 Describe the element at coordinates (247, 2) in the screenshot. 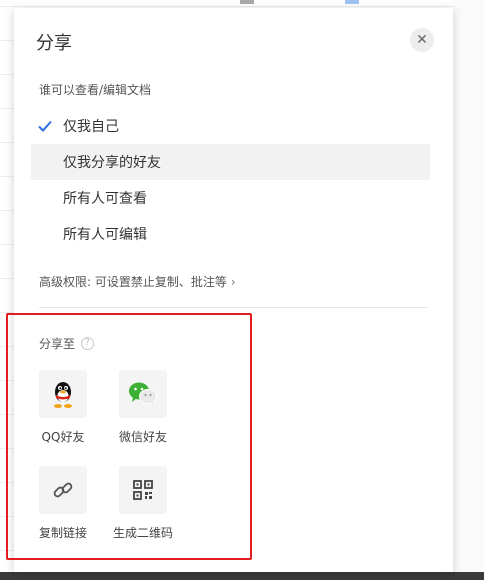

I see `background-tab-mark` at that location.